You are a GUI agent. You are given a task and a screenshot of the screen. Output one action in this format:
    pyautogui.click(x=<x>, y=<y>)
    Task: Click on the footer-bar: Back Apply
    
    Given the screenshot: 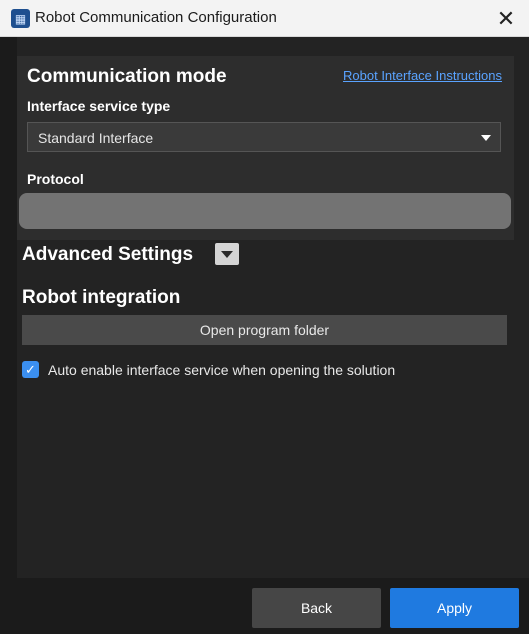 What is the action you would take?
    pyautogui.click(x=273, y=606)
    